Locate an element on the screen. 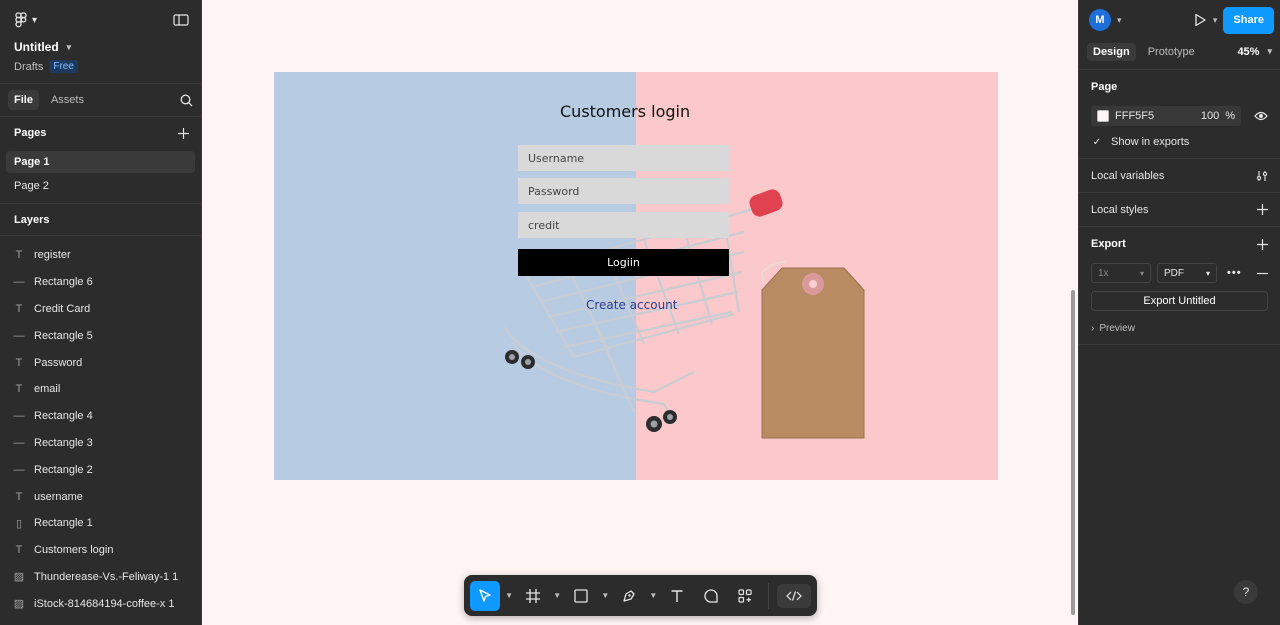 The height and width of the screenshot is (625, 1280). right-panel-tabs: Design Prototype 45% ▾ is located at coordinates (1179, 55).